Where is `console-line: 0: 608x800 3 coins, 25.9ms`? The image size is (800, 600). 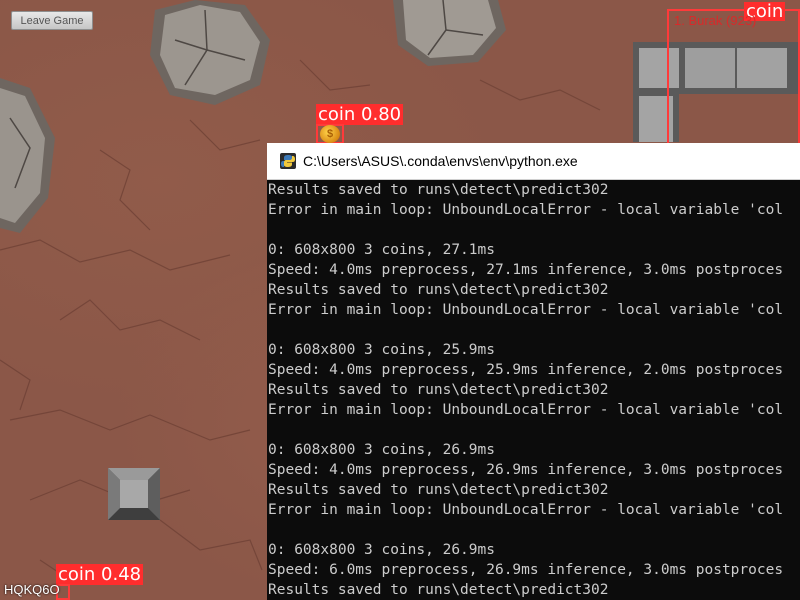
console-line: 0: 608x800 3 coins, 25.9ms is located at coordinates (381, 350).